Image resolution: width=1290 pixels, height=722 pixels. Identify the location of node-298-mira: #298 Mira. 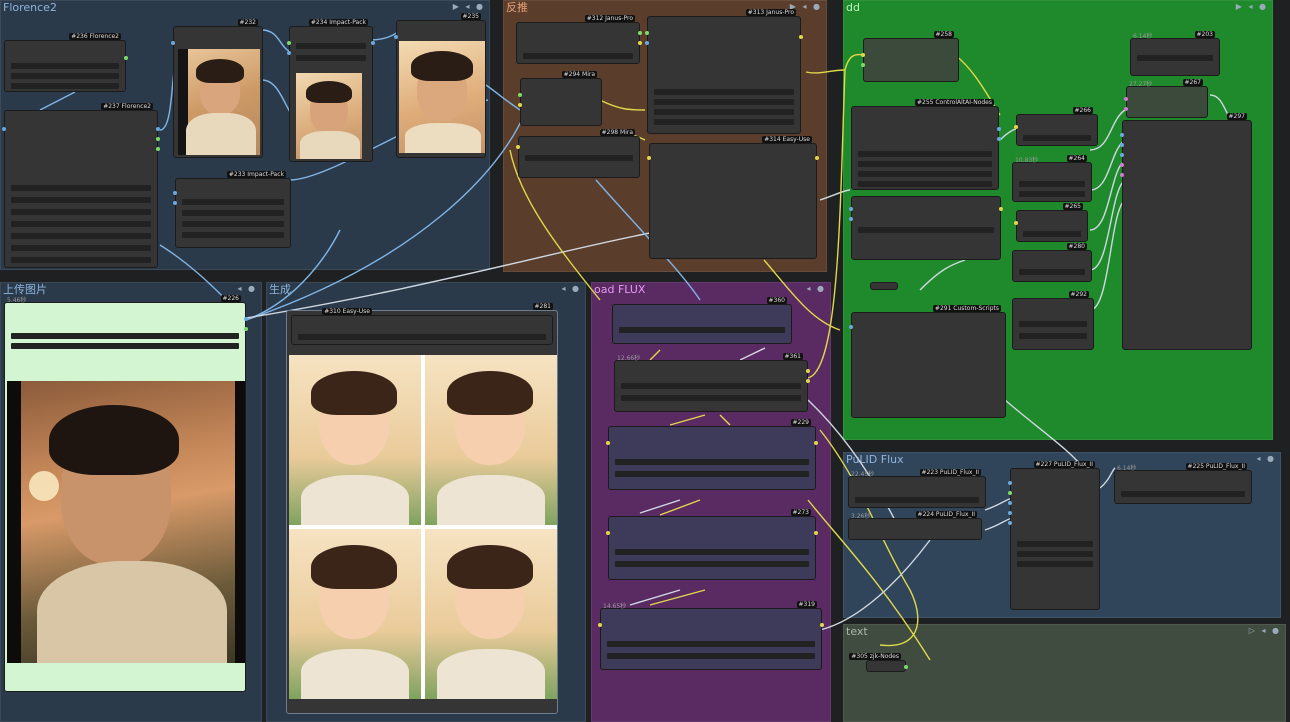
(578, 153).